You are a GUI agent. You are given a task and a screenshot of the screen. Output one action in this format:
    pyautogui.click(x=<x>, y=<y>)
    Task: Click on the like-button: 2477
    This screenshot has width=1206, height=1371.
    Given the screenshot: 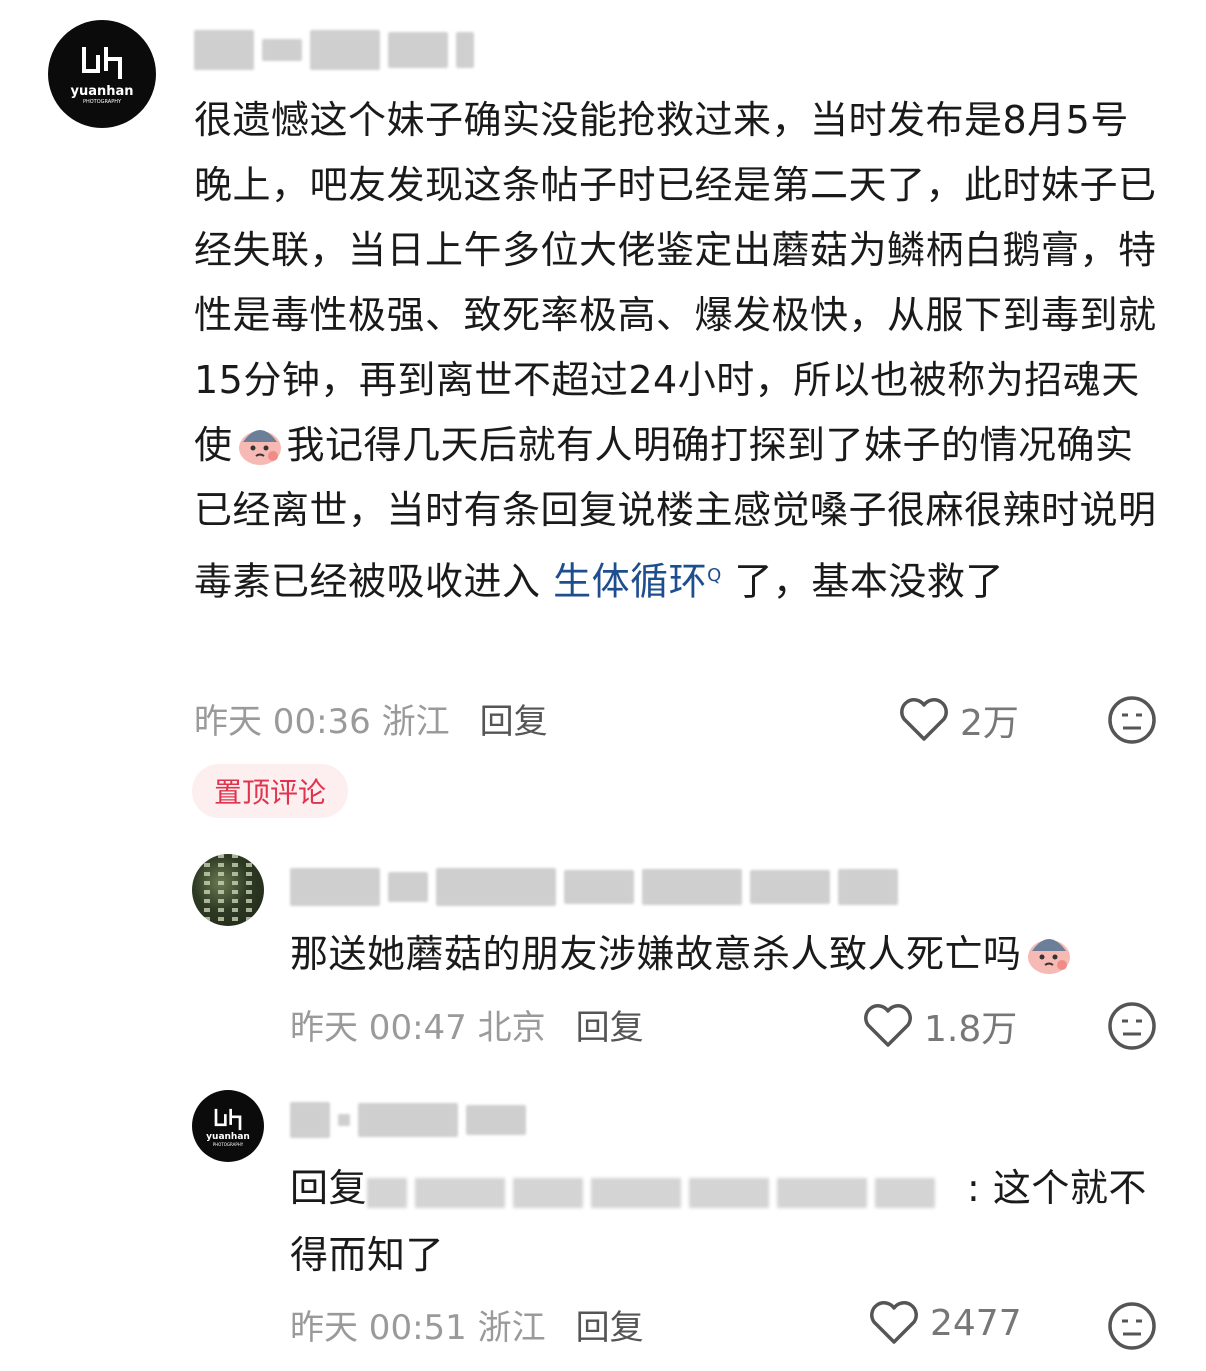 What is the action you would take?
    pyautogui.click(x=945, y=1323)
    